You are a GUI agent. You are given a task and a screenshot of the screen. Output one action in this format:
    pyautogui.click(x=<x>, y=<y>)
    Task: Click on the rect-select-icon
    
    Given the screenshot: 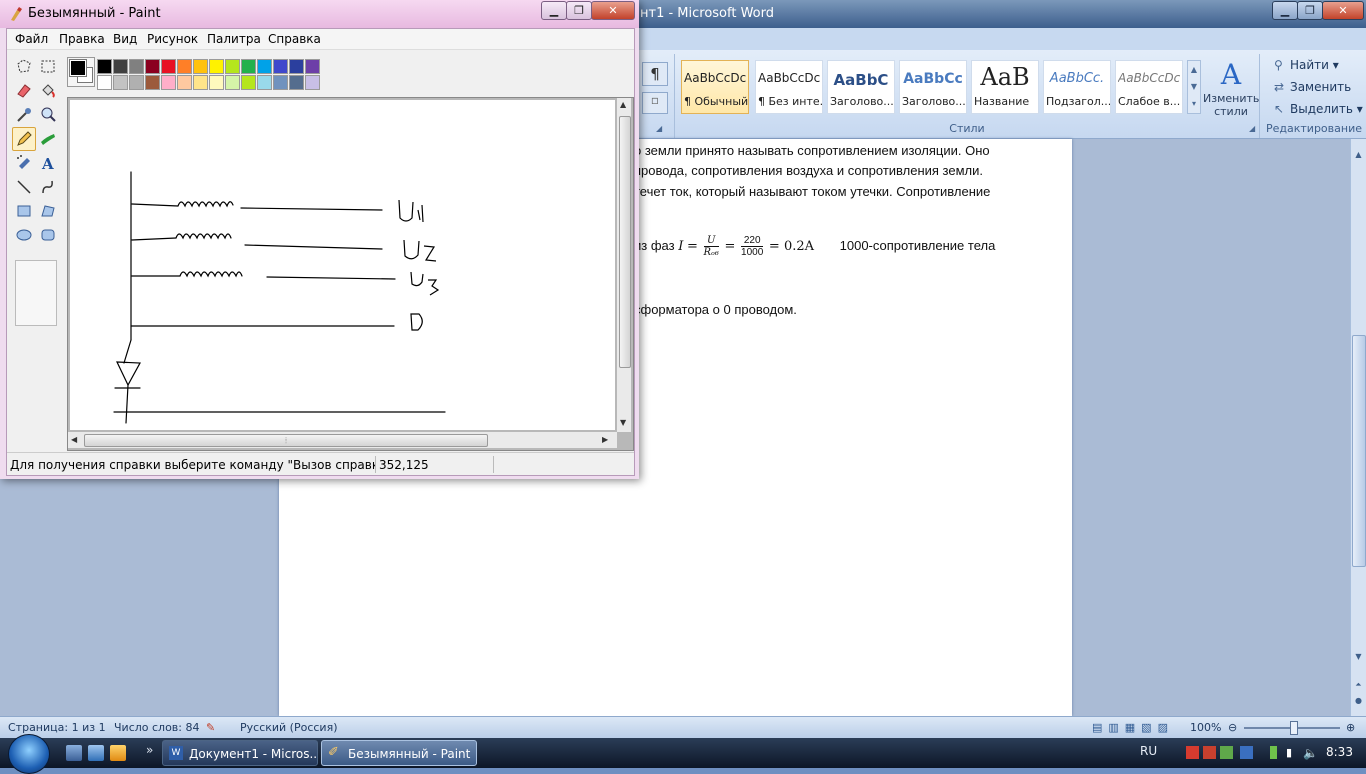 What is the action you would take?
    pyautogui.click(x=48, y=67)
    